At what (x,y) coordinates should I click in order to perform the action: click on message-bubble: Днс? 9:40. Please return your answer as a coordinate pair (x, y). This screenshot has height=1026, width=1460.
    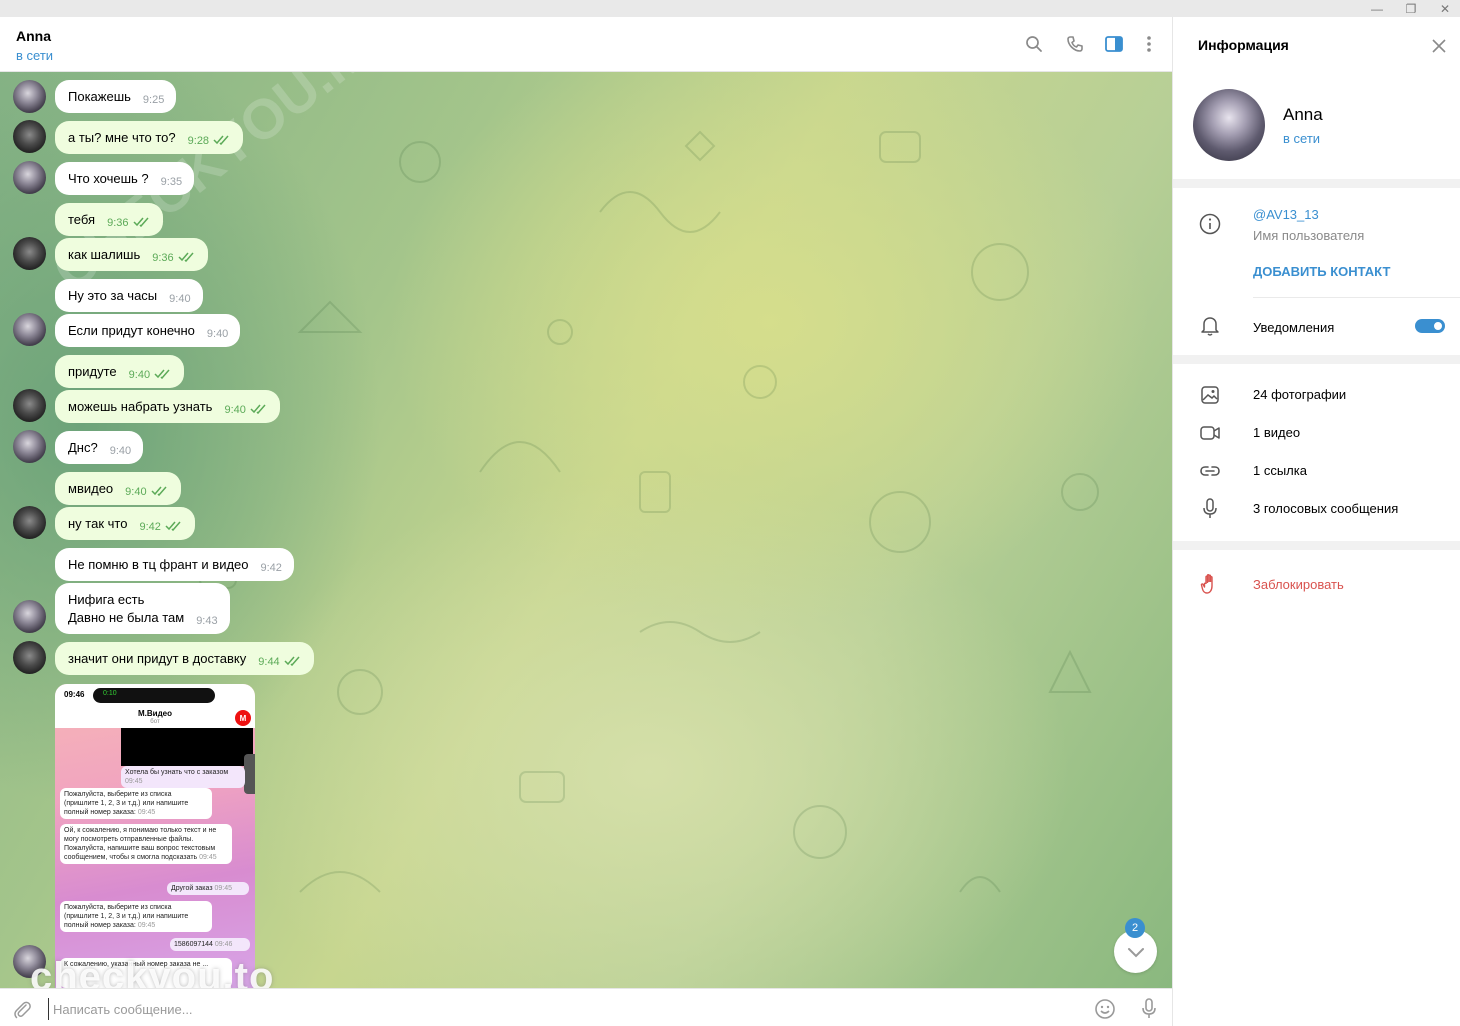
    Looking at the image, I should click on (99, 447).